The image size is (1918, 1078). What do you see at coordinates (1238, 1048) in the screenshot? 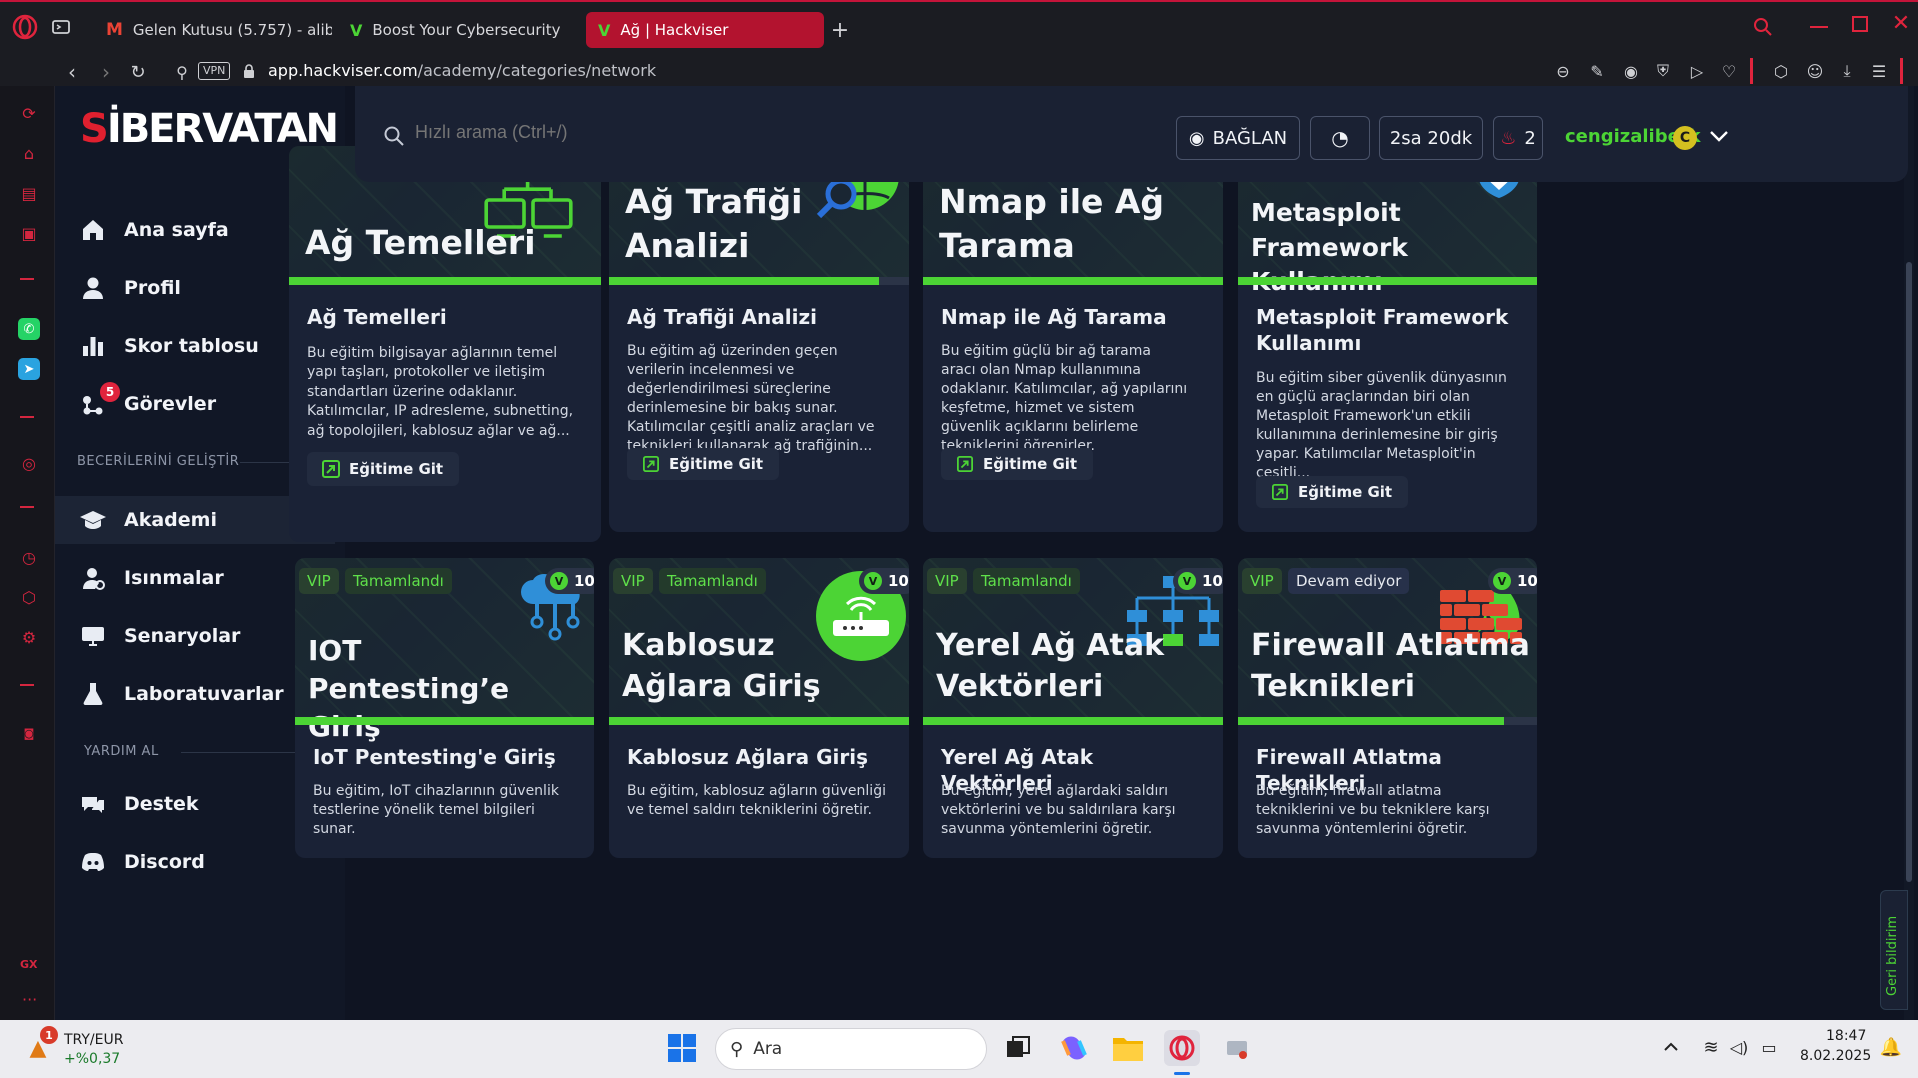
I see `snipping-tool-icon` at bounding box center [1238, 1048].